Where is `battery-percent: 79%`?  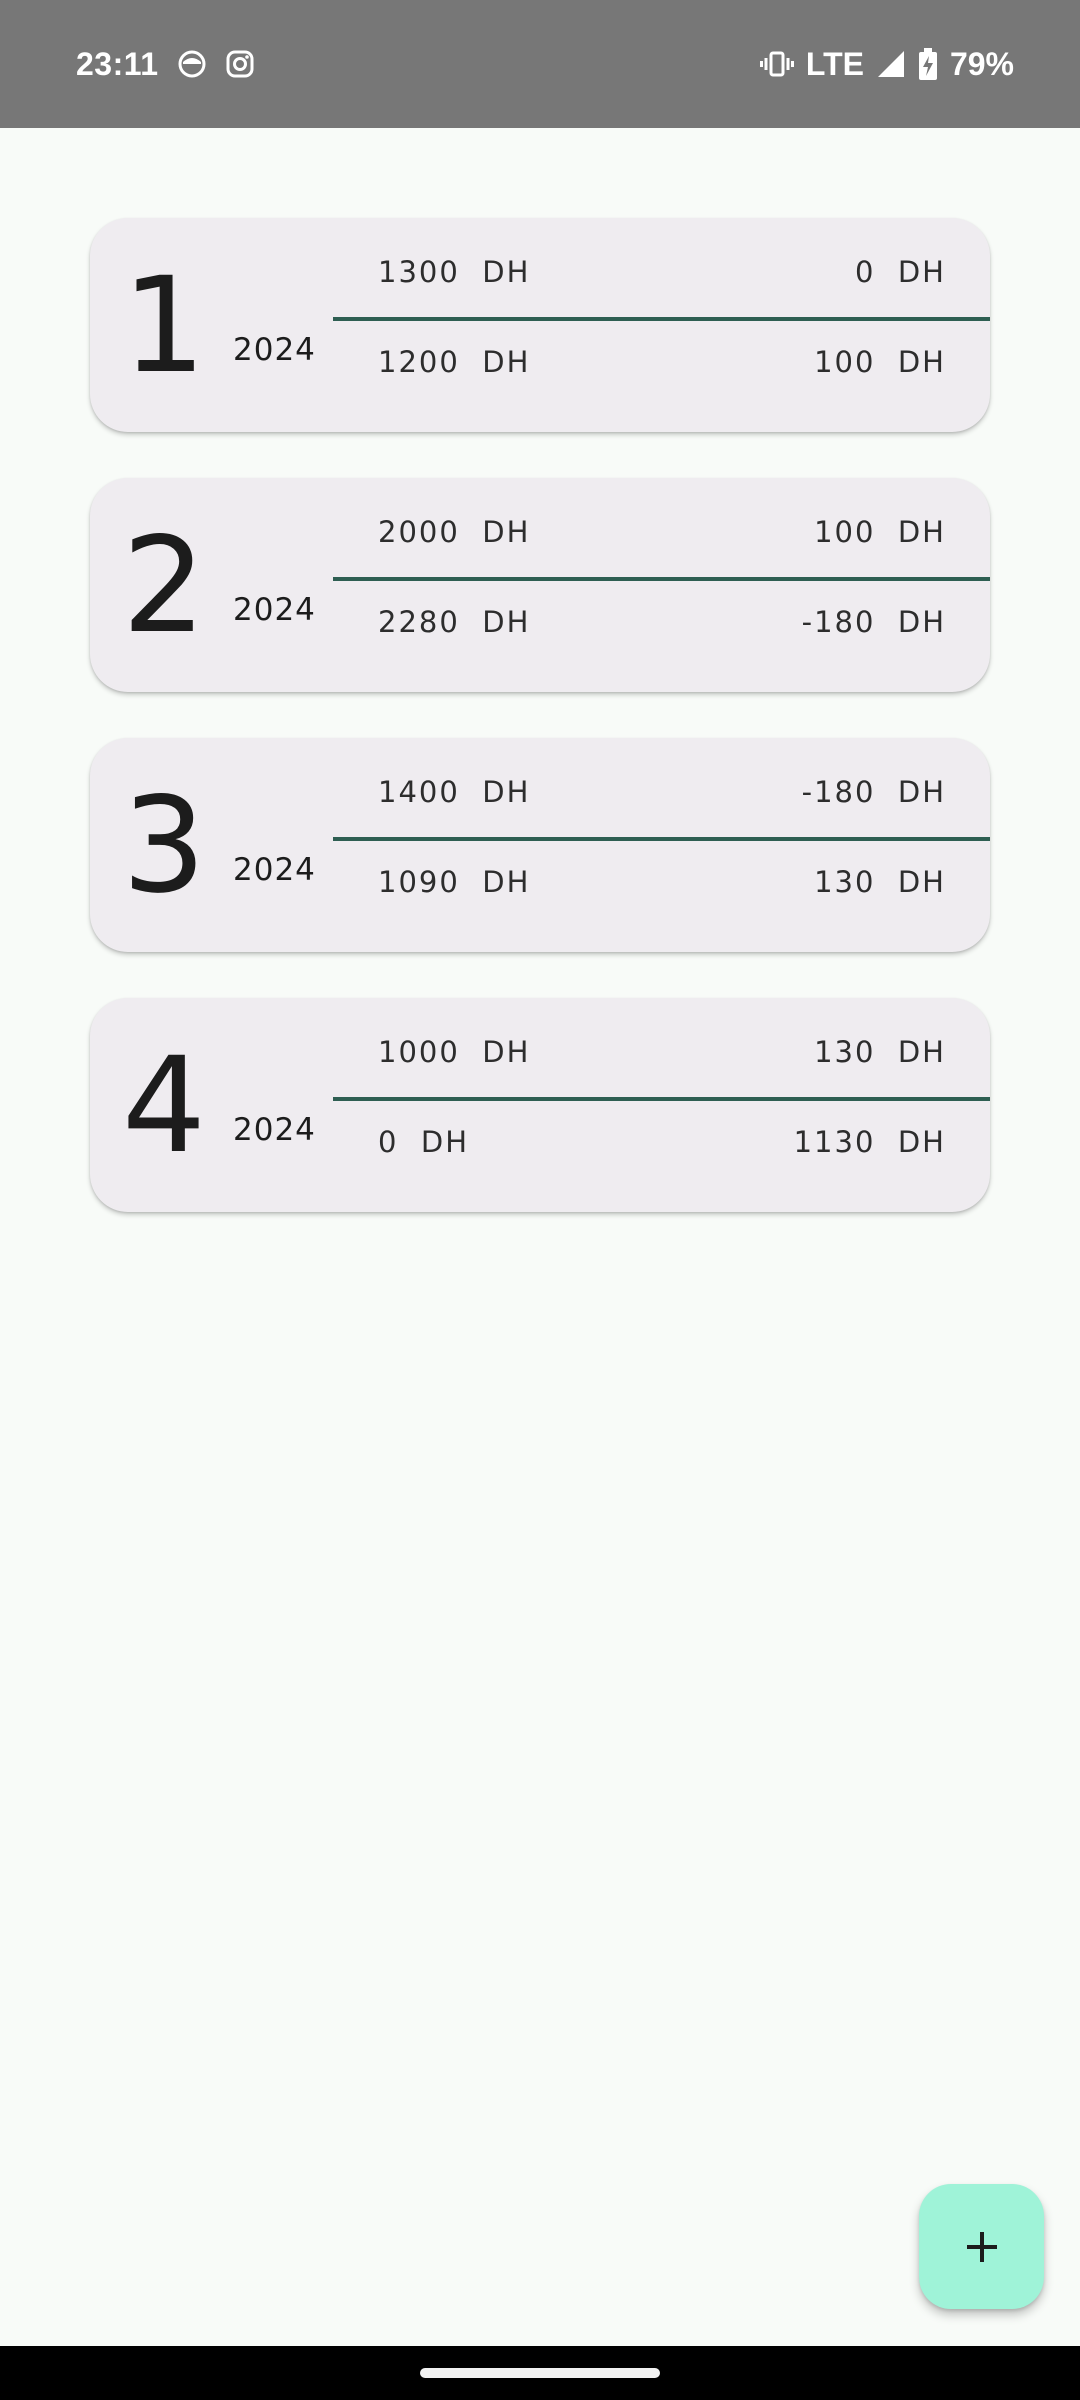 battery-percent: 79% is located at coordinates (981, 63).